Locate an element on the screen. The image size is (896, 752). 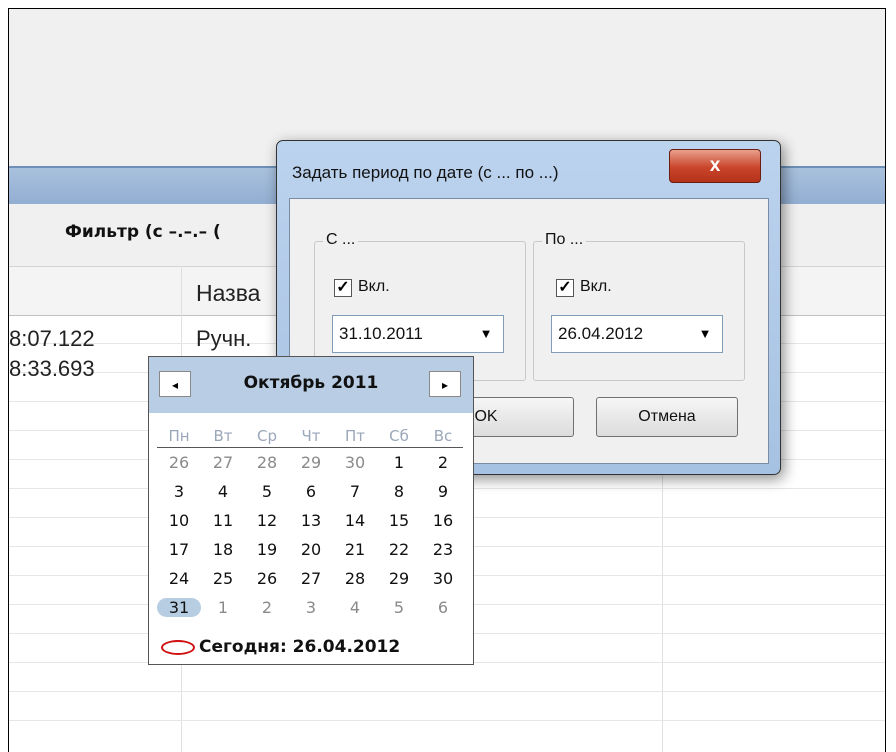
day-cell: 25 is located at coordinates (223, 578).